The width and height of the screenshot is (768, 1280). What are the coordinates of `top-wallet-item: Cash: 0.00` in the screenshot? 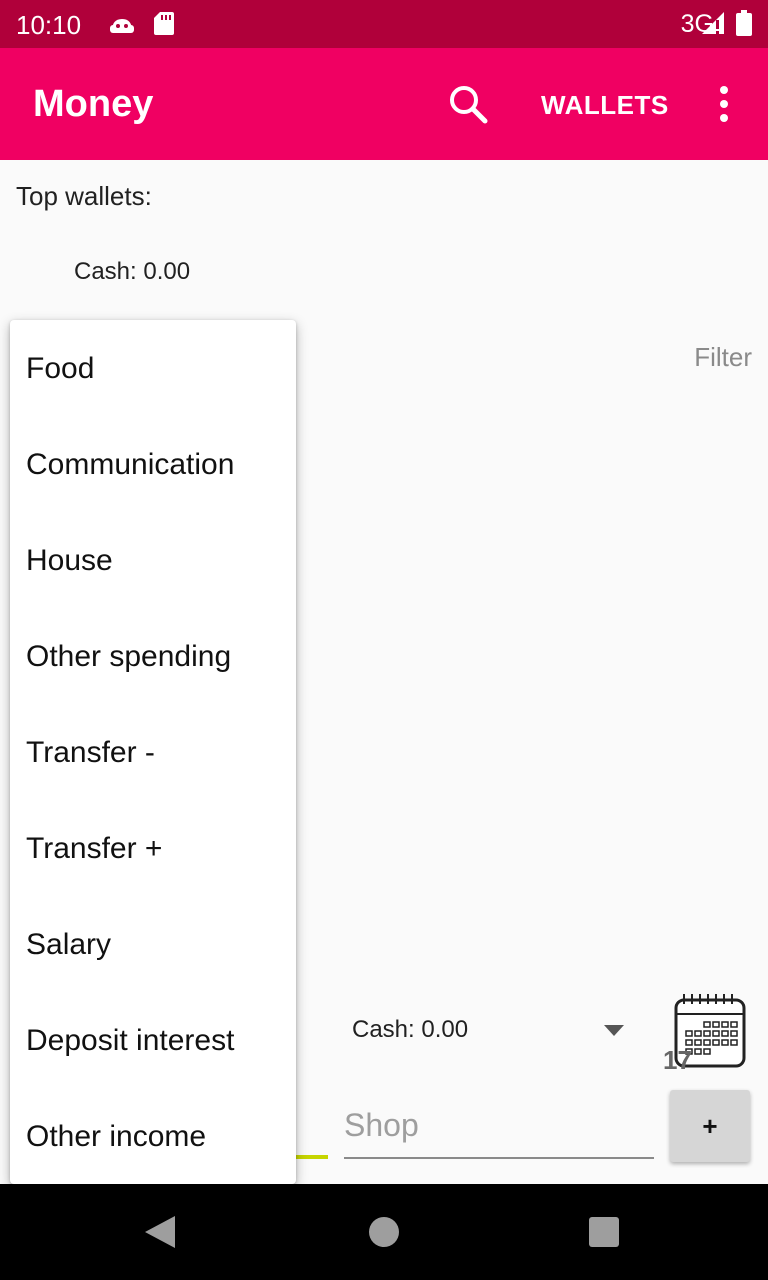 It's located at (132, 272).